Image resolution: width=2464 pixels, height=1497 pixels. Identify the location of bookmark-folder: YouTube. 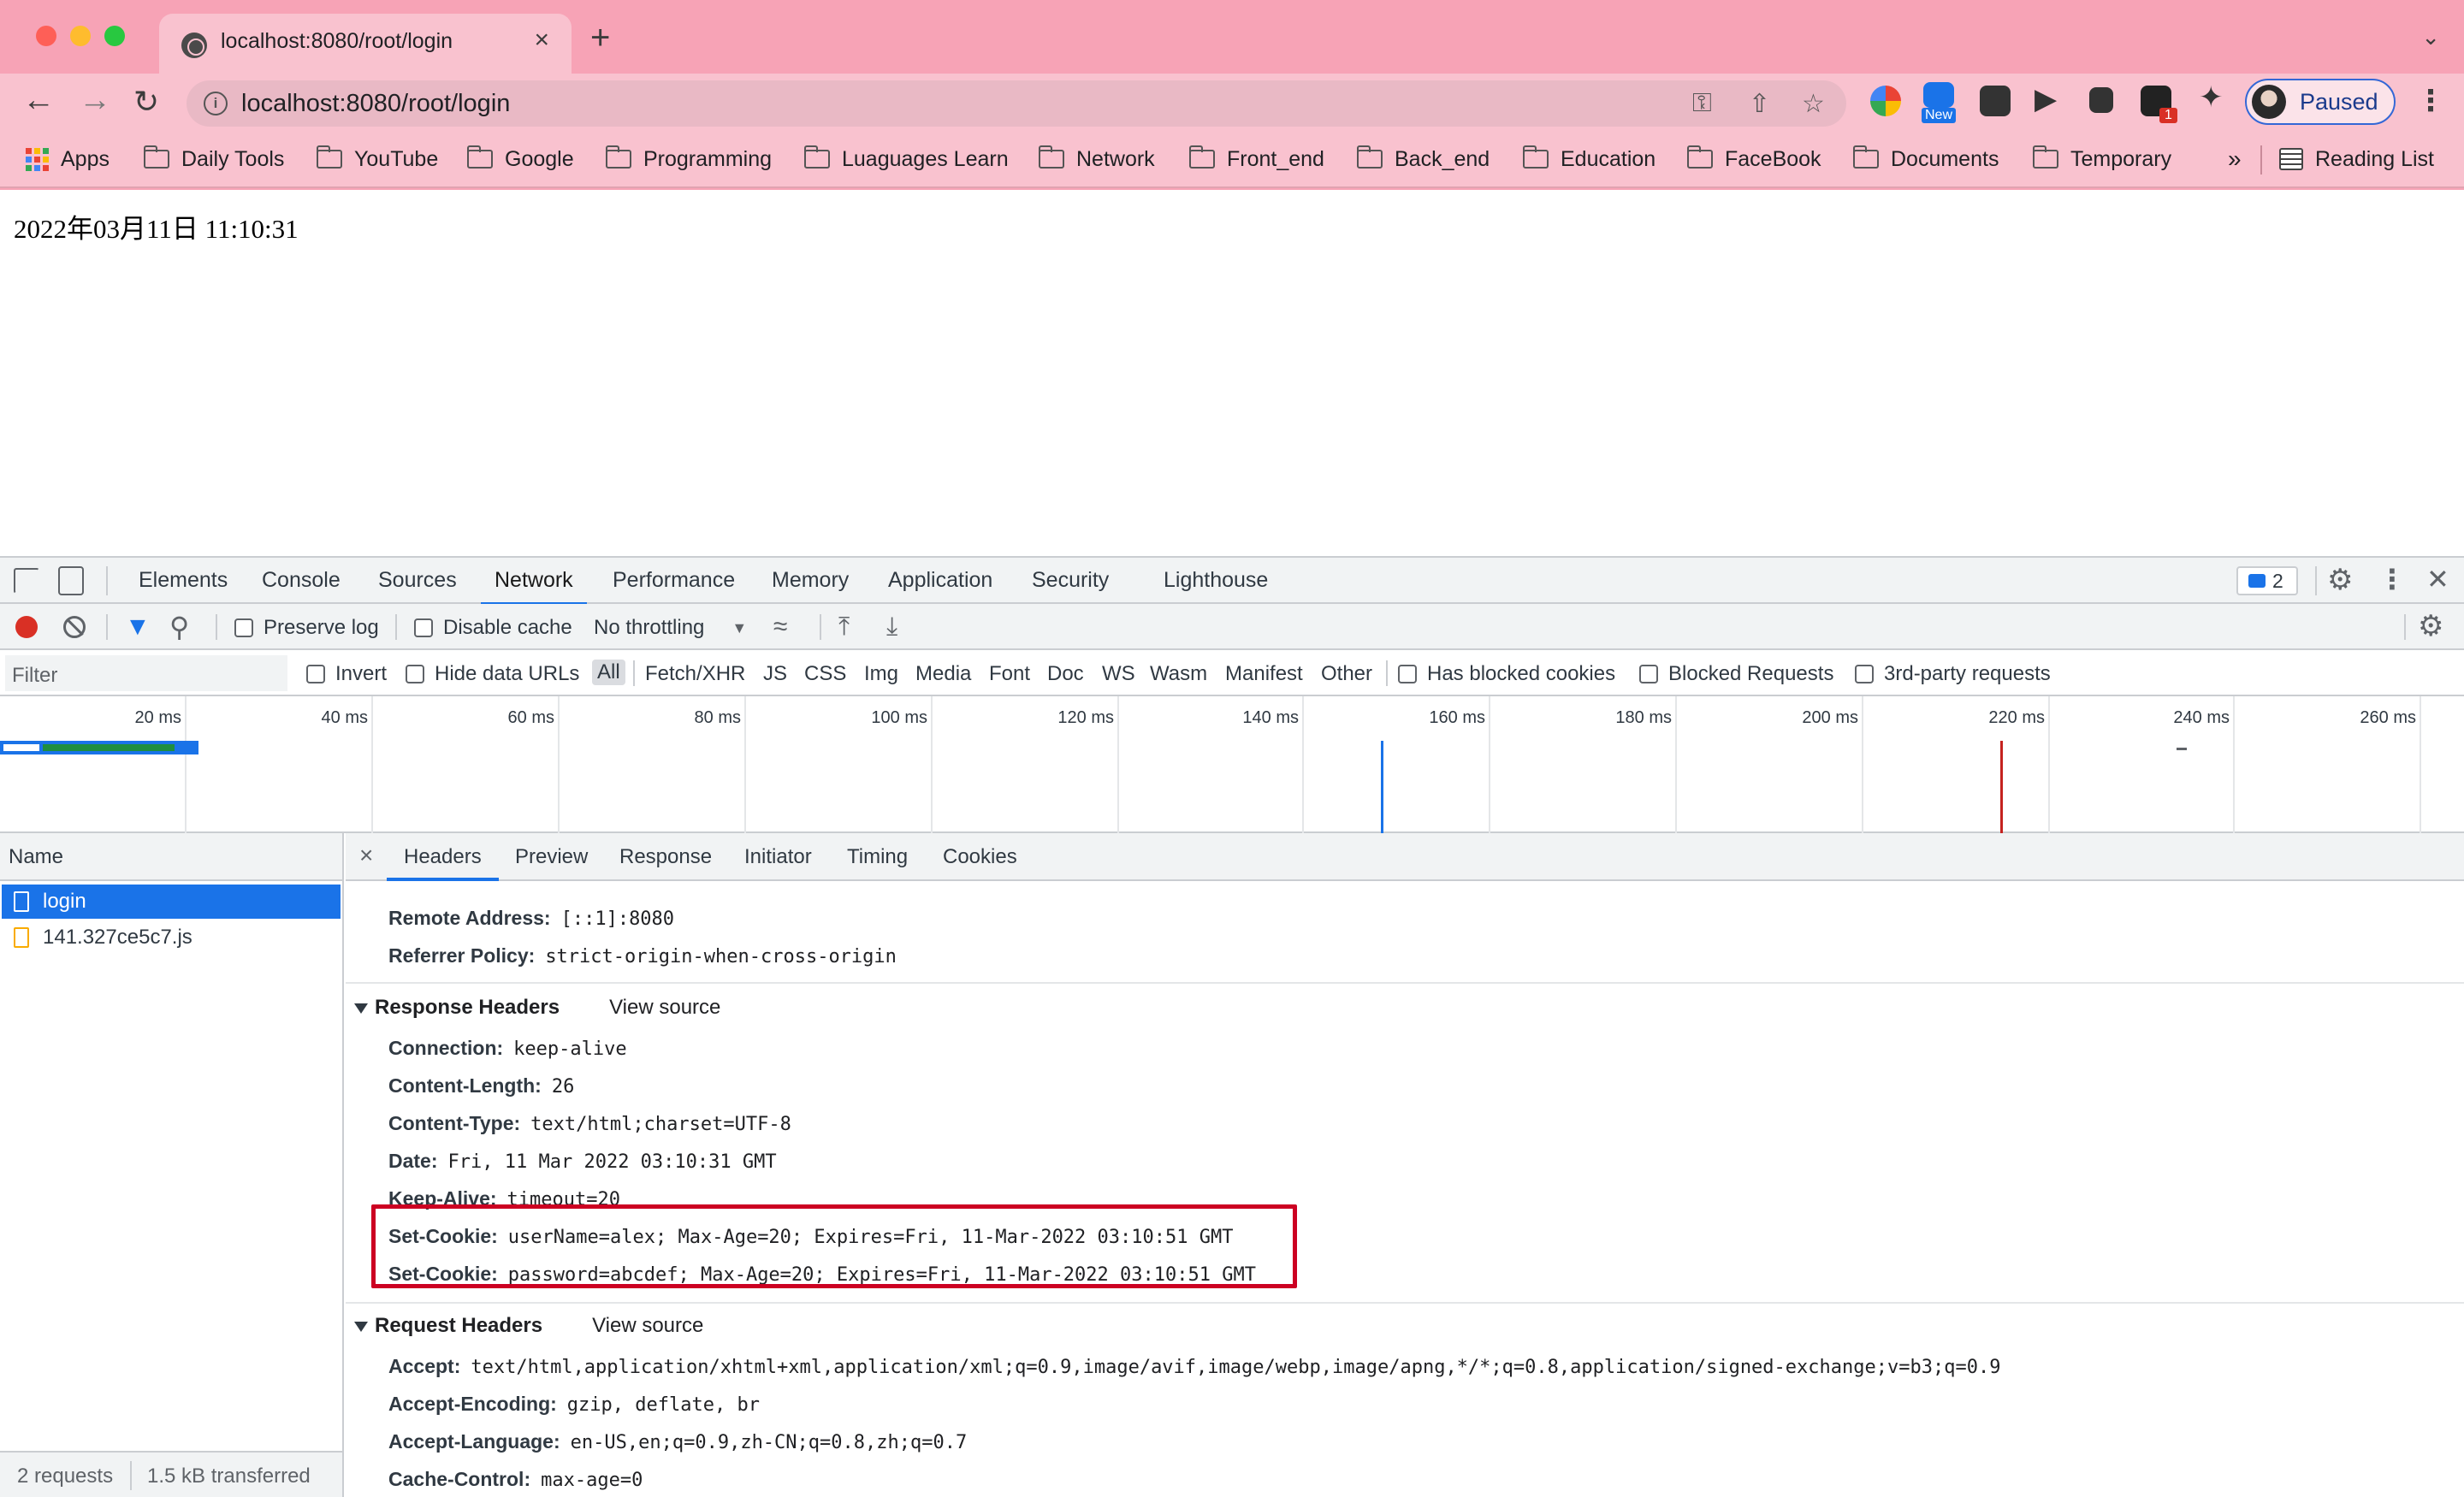
(377, 159).